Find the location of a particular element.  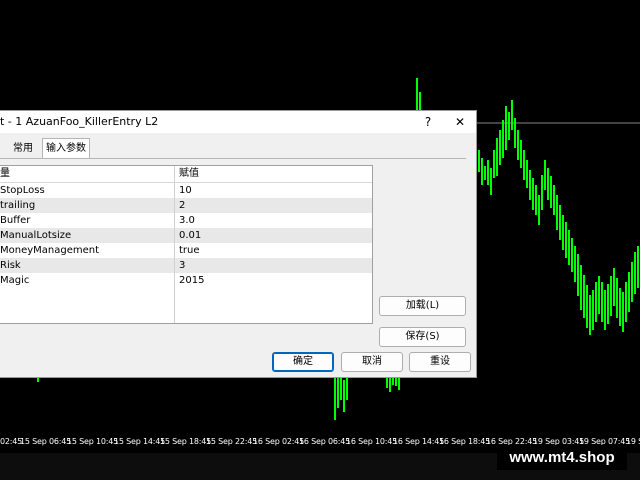

table-row: StopLoss 10 is located at coordinates (186, 190).